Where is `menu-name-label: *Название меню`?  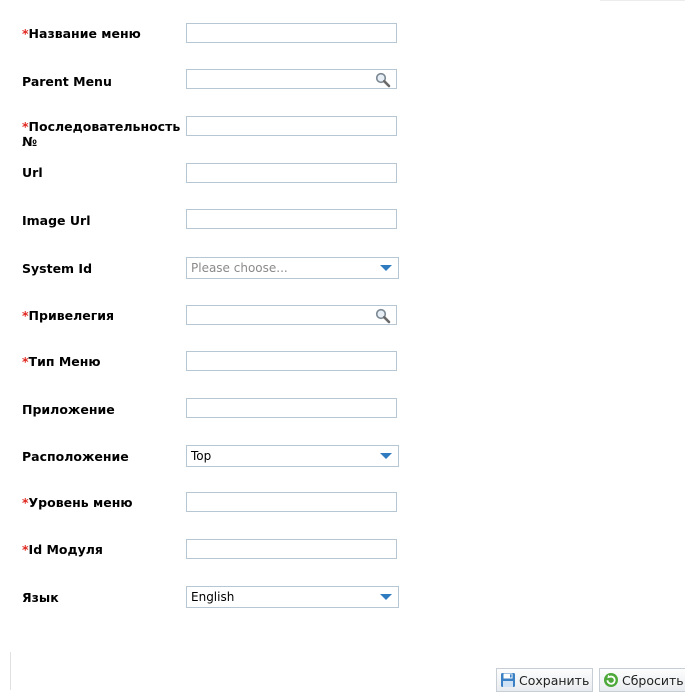
menu-name-label: *Название меню is located at coordinates (81, 33).